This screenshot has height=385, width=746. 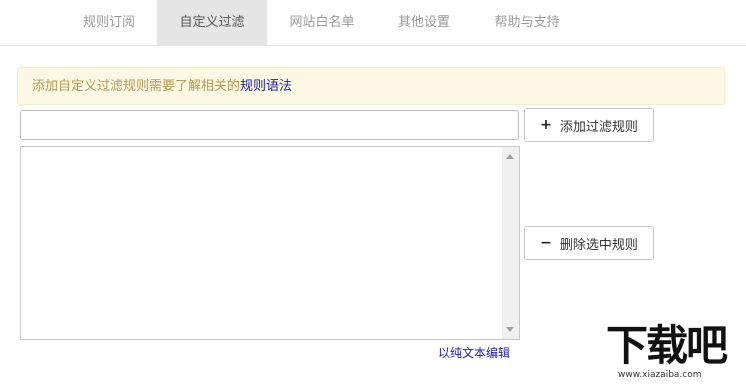 I want to click on tab-help-support: 帮助与支持, so click(x=527, y=23).